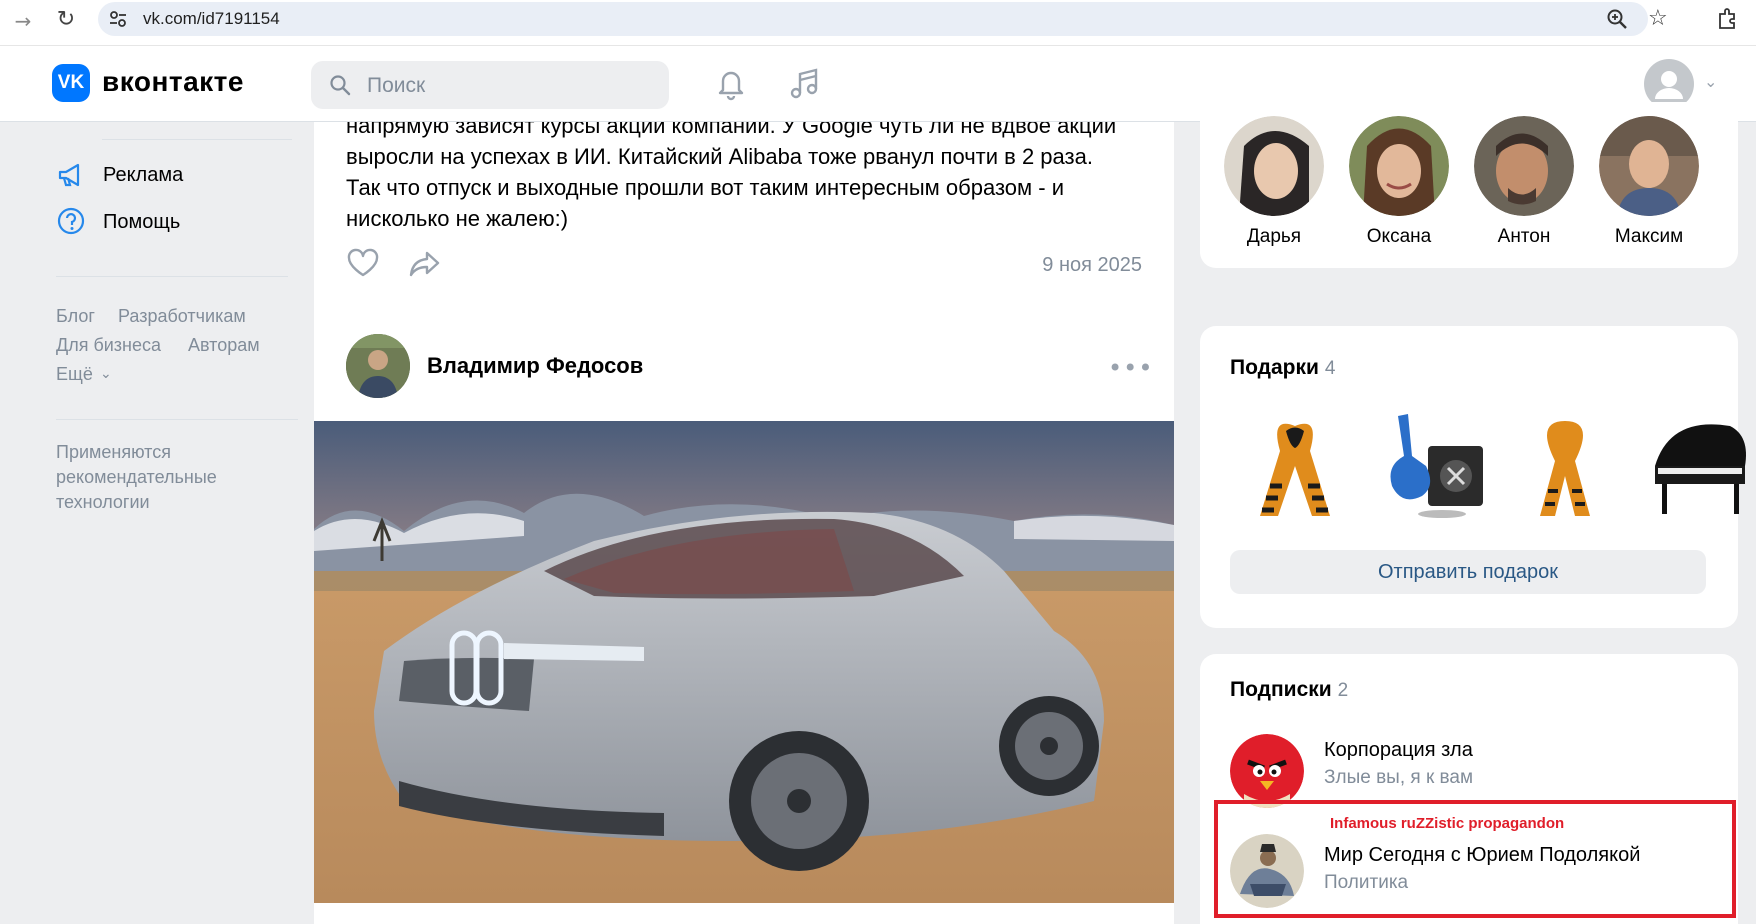  Describe the element at coordinates (108, 345) in the screenshot. I see `footer-link-business: Для бизнеса` at that location.